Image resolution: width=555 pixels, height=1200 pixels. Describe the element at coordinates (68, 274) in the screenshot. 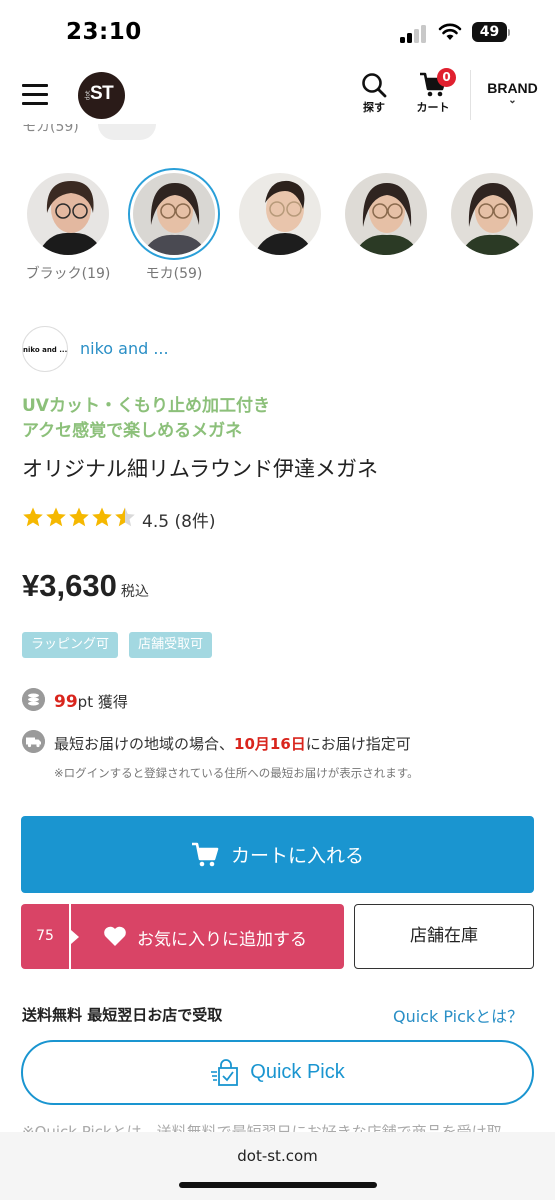

I see `color-label: ブラック(19)` at that location.